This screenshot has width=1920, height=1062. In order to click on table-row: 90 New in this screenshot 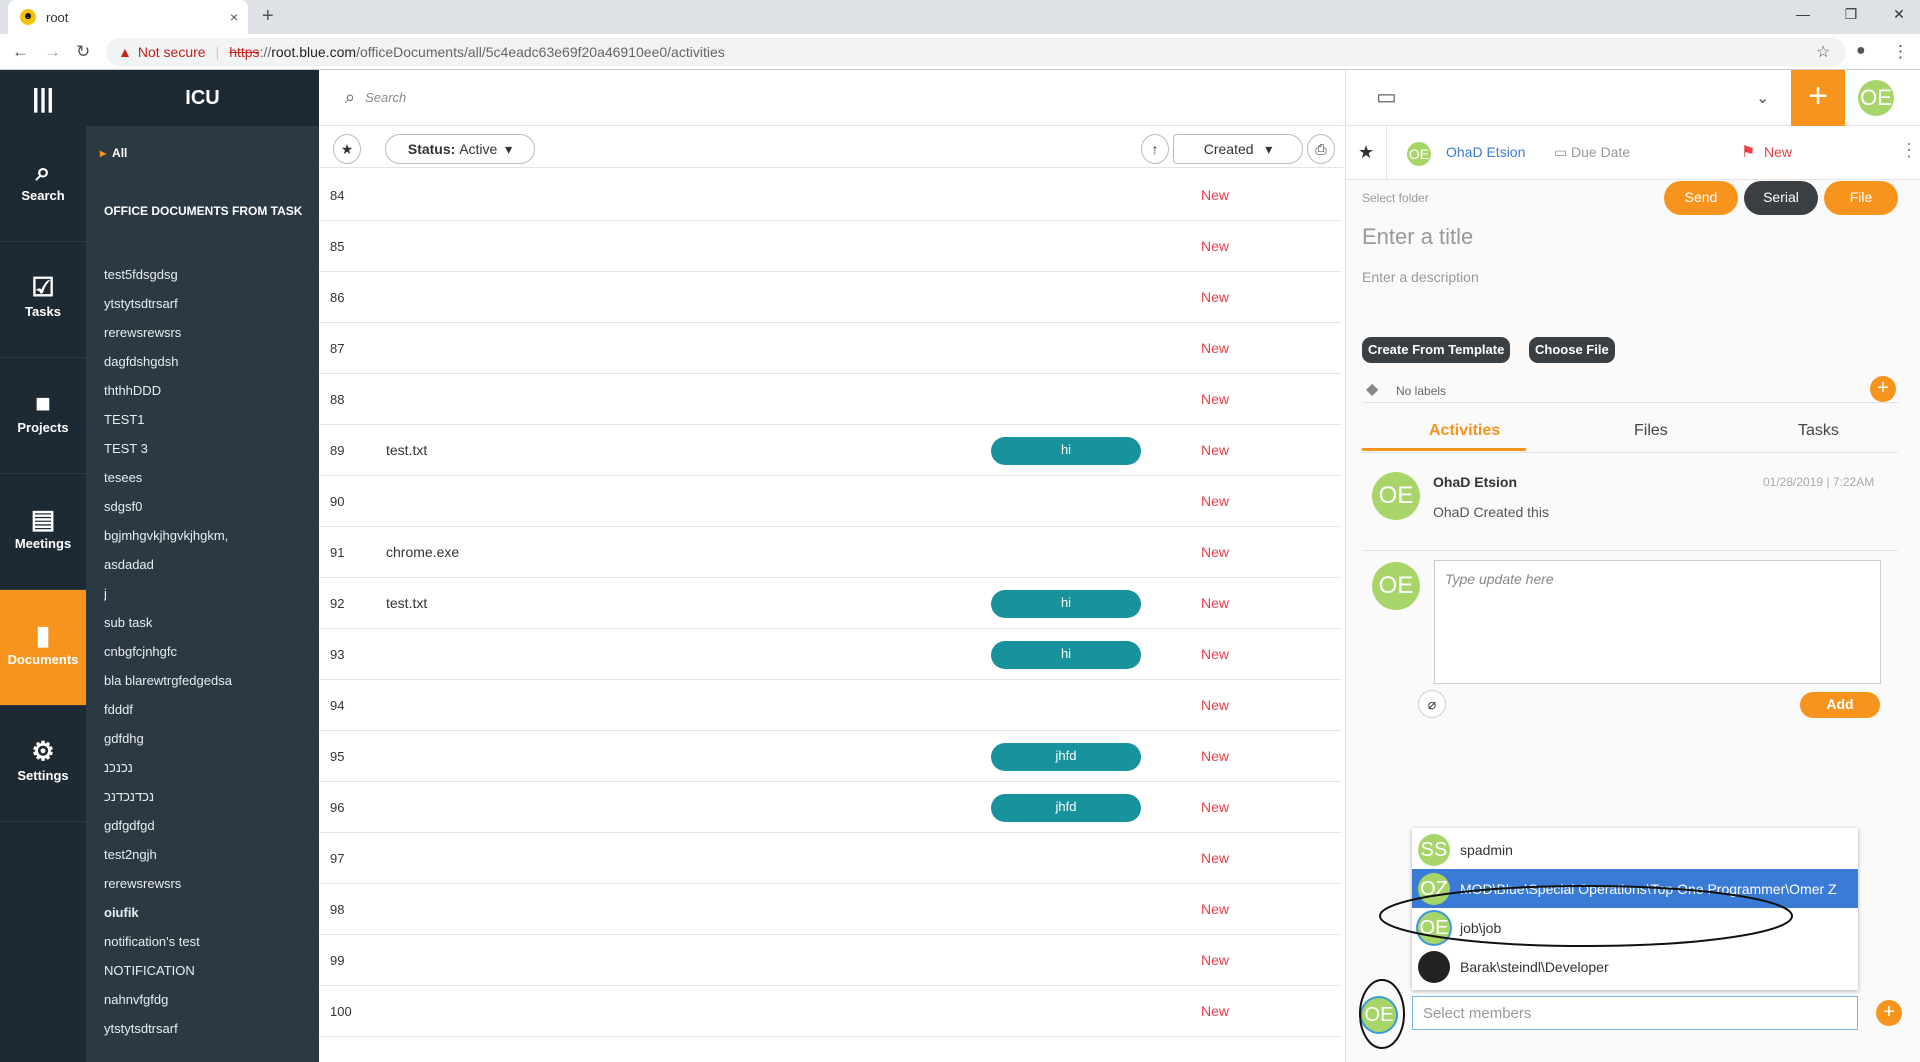, I will do `click(830, 501)`.